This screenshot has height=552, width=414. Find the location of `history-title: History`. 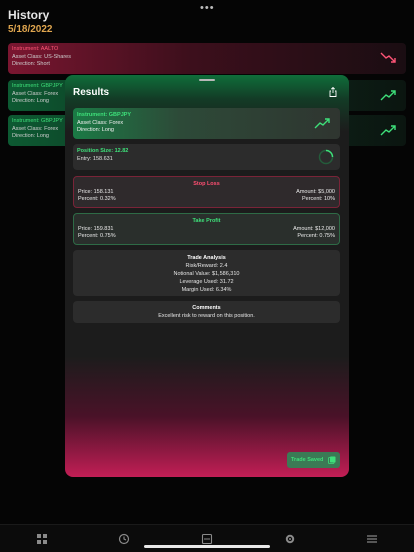

history-title: History is located at coordinates (29, 15).